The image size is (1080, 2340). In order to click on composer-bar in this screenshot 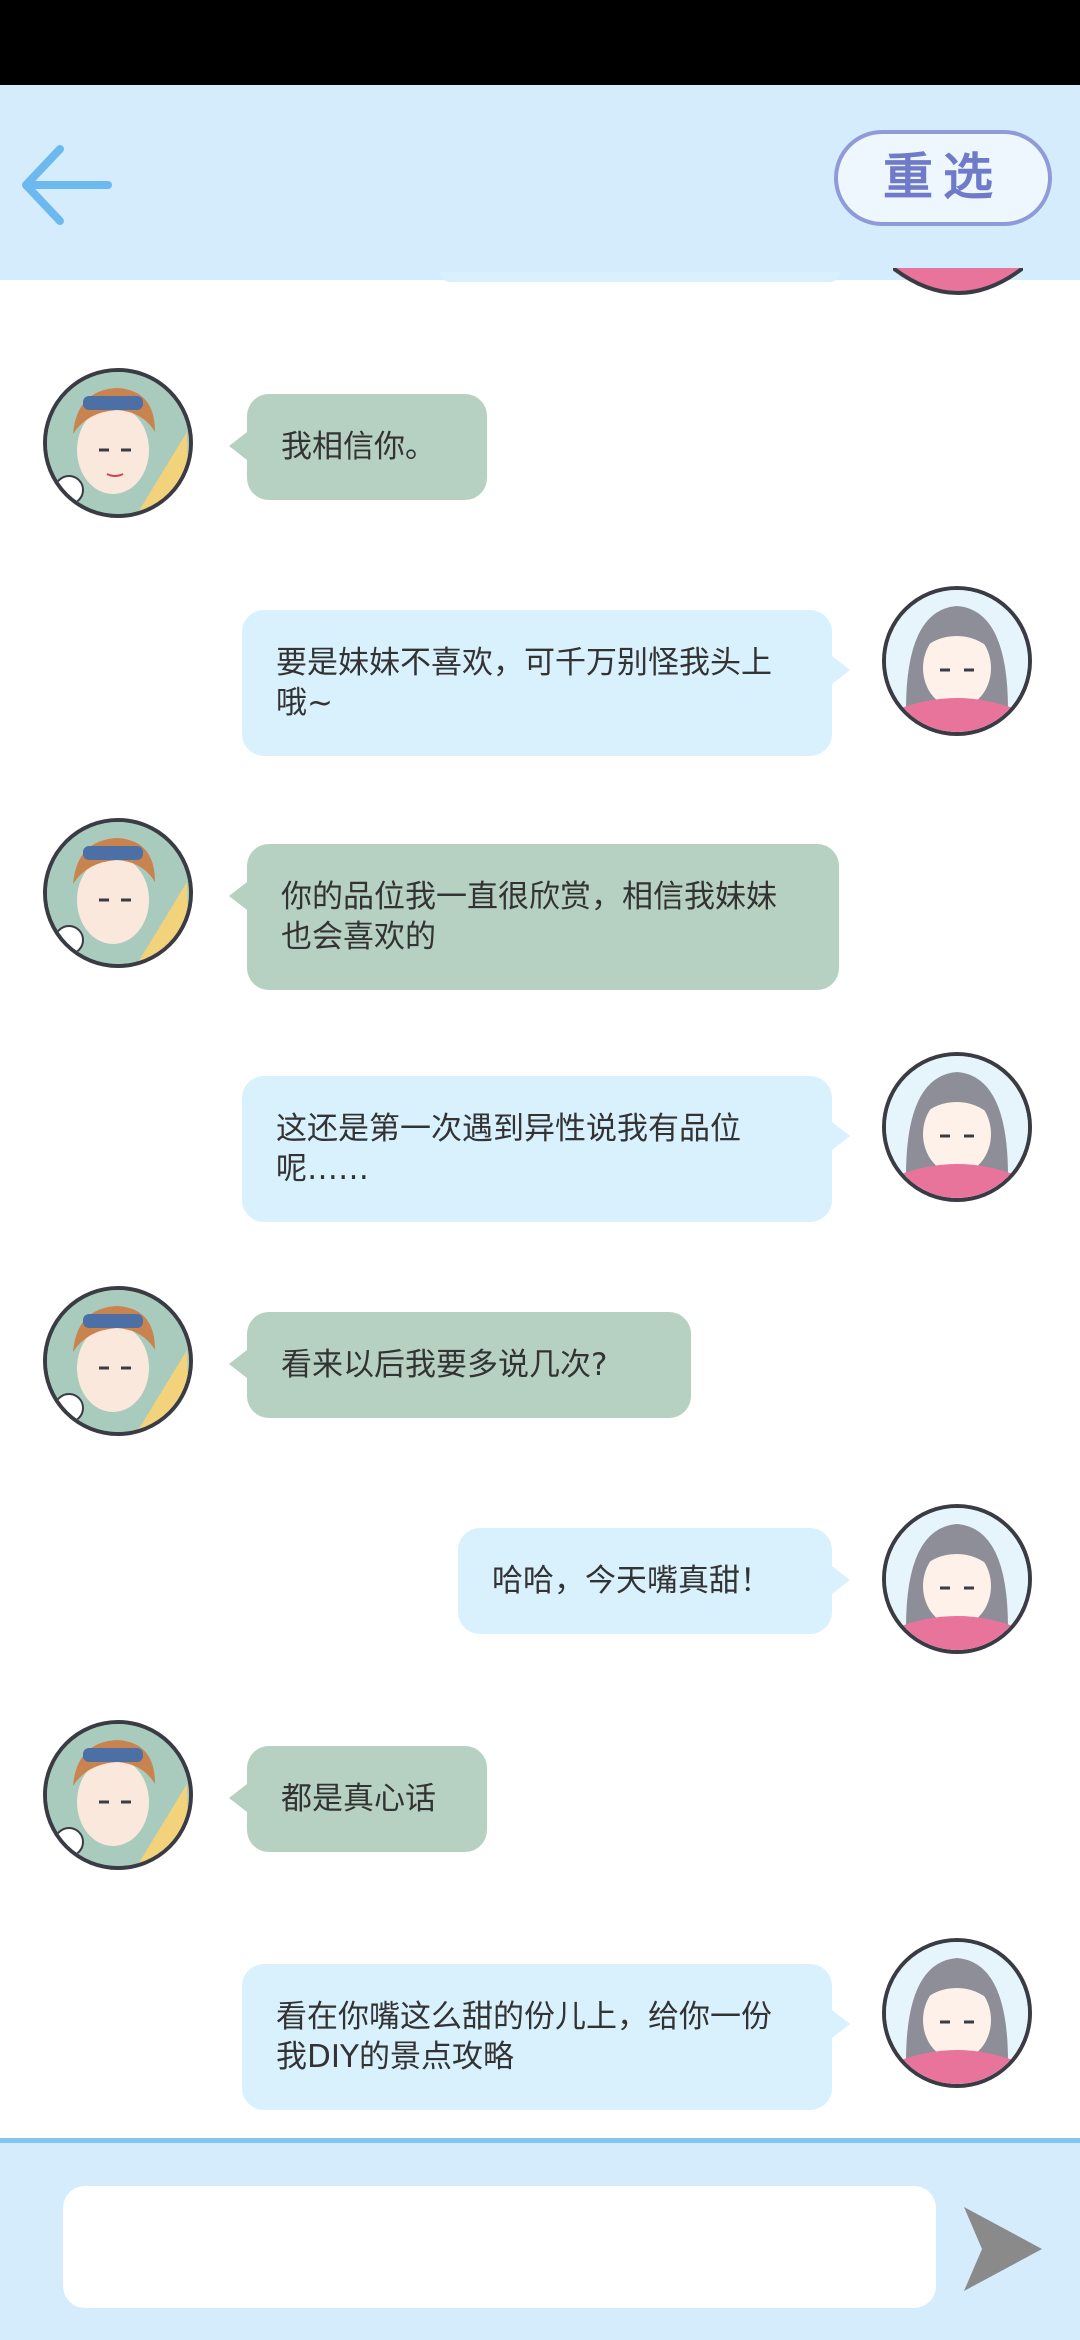, I will do `click(540, 2239)`.